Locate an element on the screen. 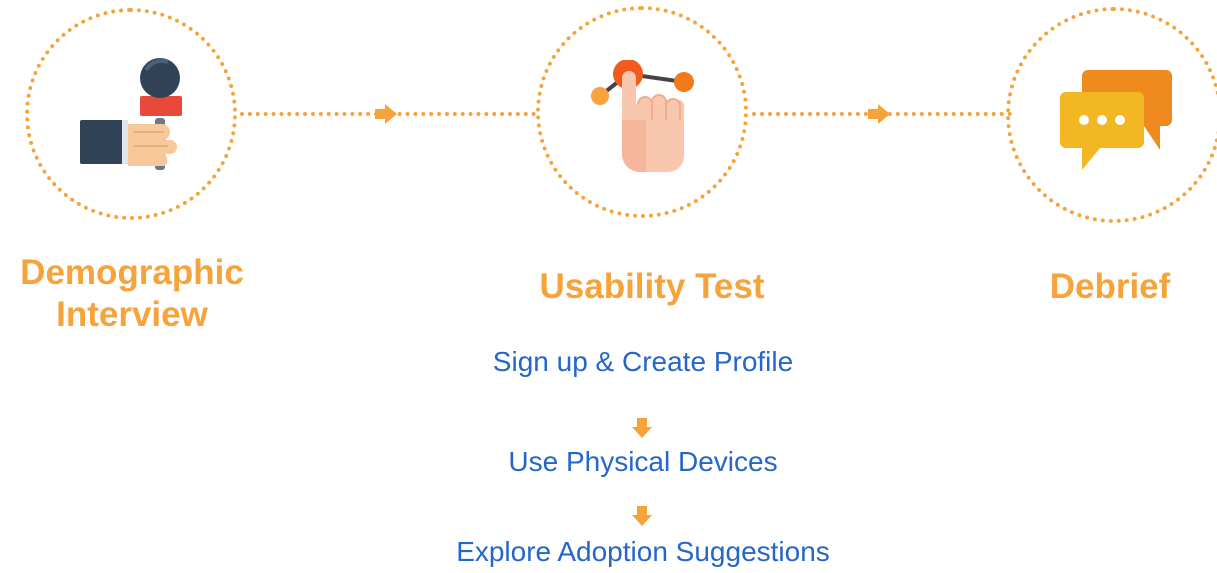 The height and width of the screenshot is (573, 1217). usability-step-2: Use Physical Devices is located at coordinates (643, 461).